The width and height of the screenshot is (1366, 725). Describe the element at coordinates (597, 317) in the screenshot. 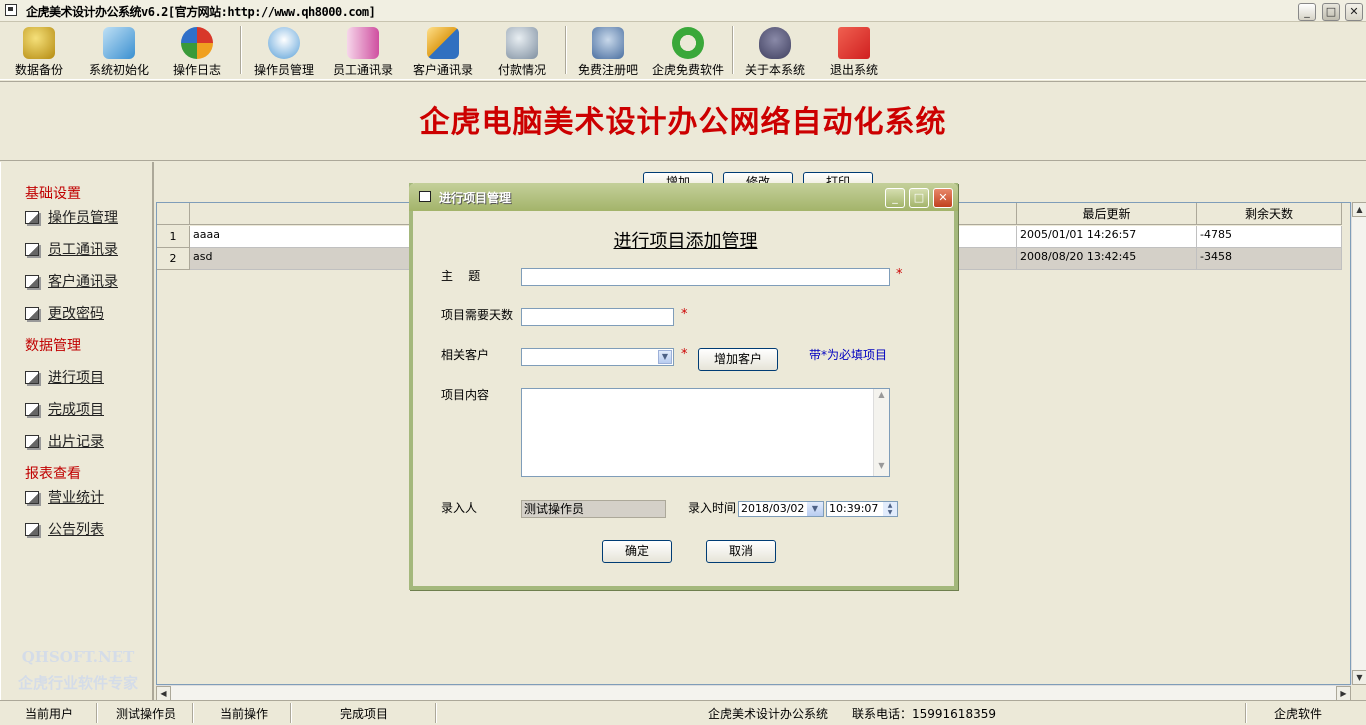

I see `days-input` at that location.